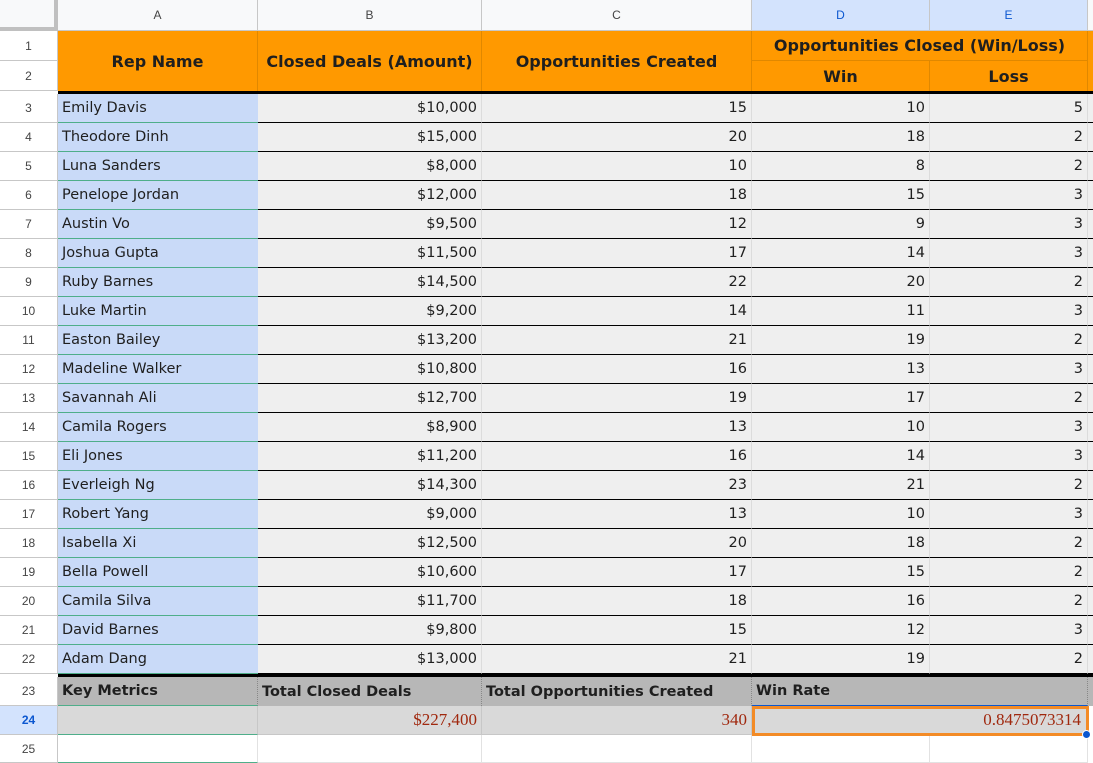 This screenshot has height=763, width=1093. I want to click on closed-deals-cell: $11,200, so click(370, 456).